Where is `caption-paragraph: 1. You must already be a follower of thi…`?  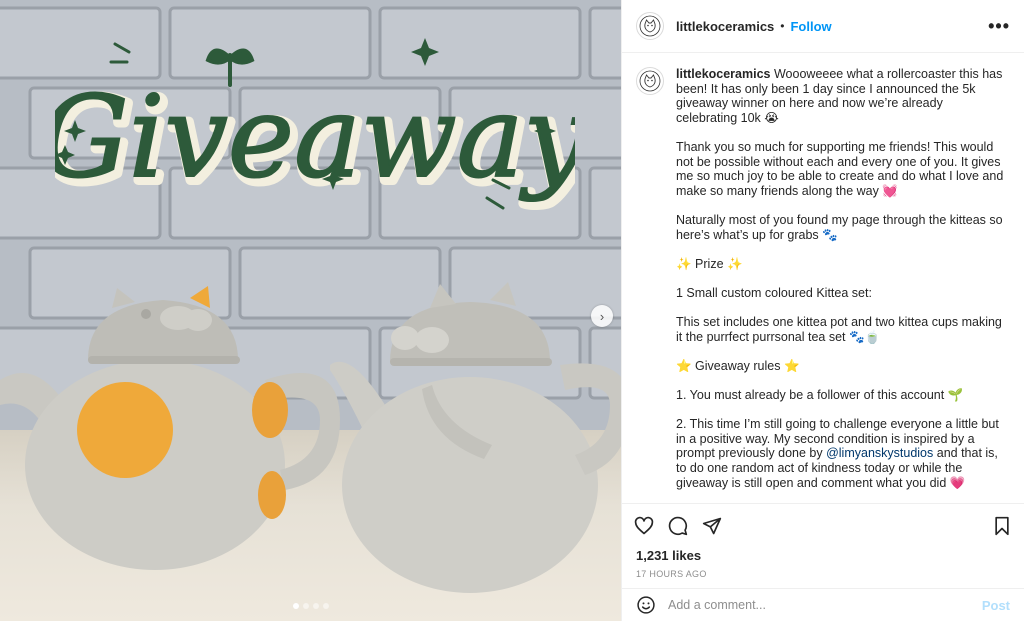
caption-paragraph: 1. You must already be a follower of thi… is located at coordinates (820, 395).